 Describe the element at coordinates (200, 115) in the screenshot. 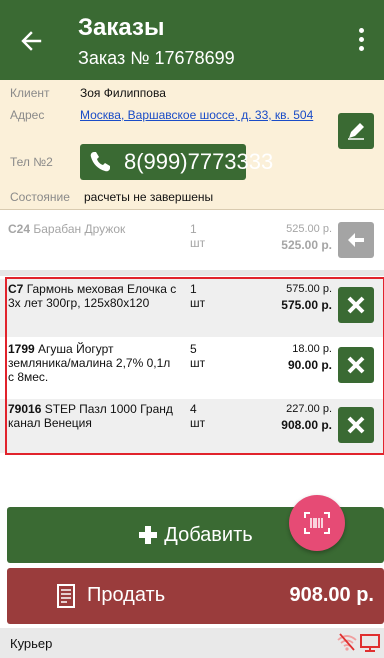

I see `address-link: Москва, Варшавское шоссе, д. 33, кв. 504` at that location.